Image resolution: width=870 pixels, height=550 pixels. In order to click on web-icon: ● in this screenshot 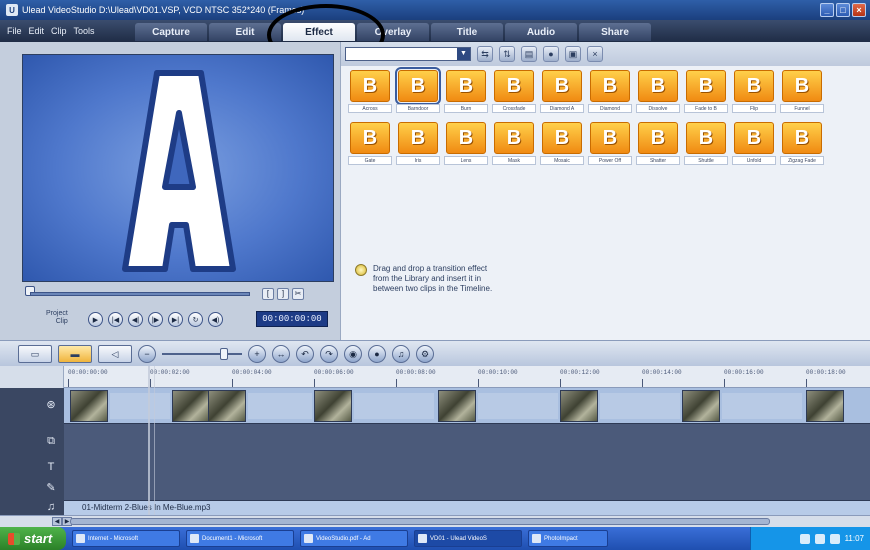, I will do `click(551, 54)`.